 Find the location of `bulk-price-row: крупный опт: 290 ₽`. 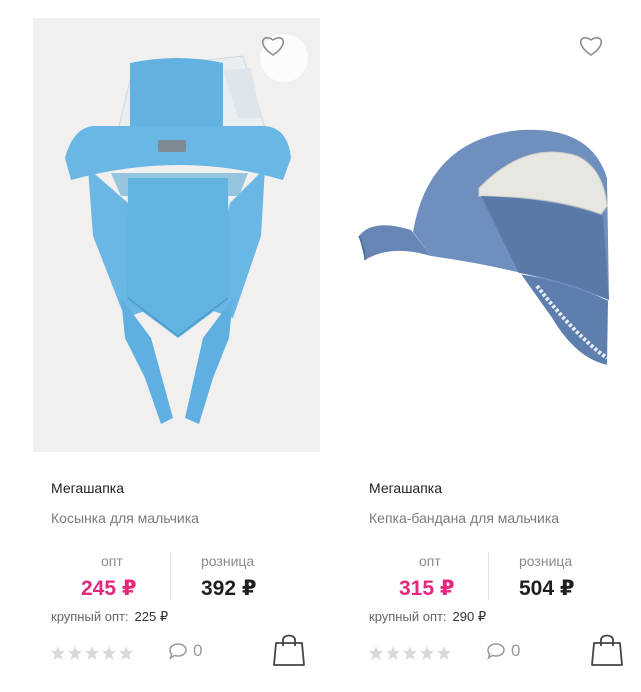

bulk-price-row: крупный опт: 290 ₽ is located at coordinates (427, 617).